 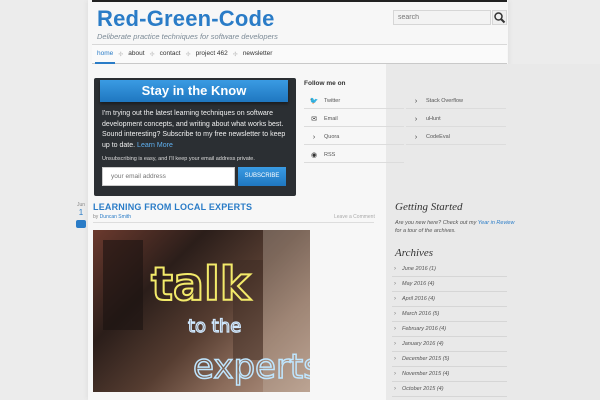 I want to click on search-input, so click(x=442, y=17).